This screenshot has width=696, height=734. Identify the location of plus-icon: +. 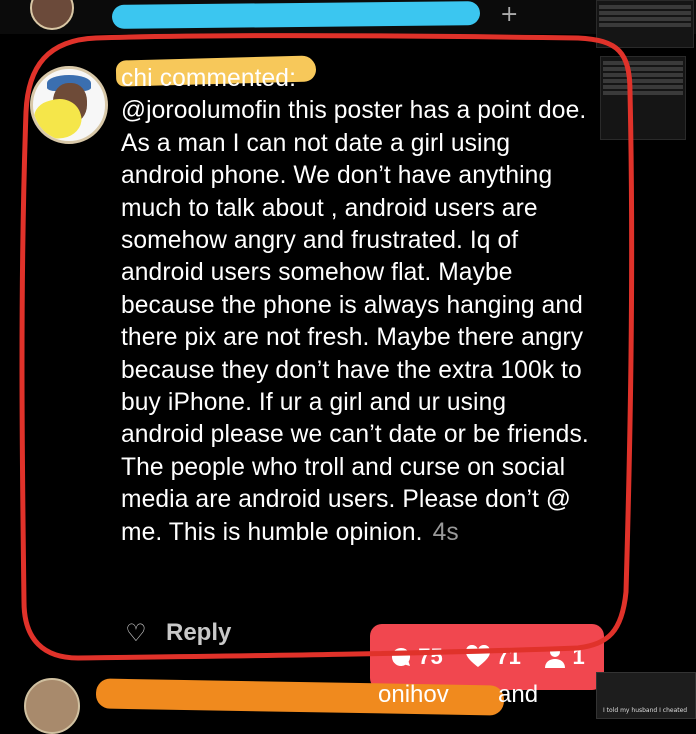
(509, 14).